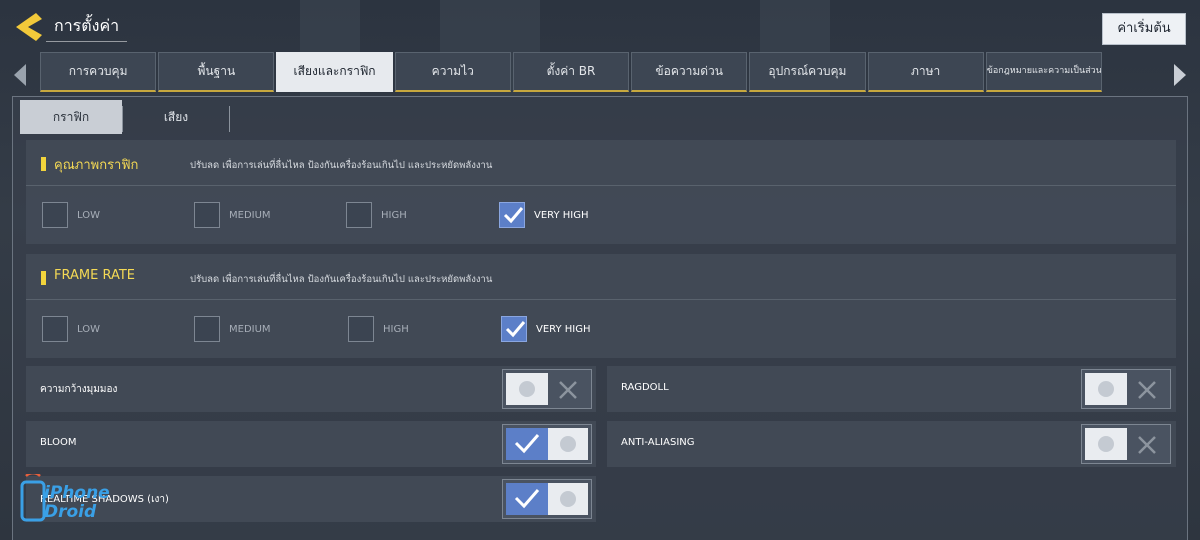 This screenshot has height=540, width=1200. I want to click on graphics-option-medium: MEDIUM, so click(232, 215).